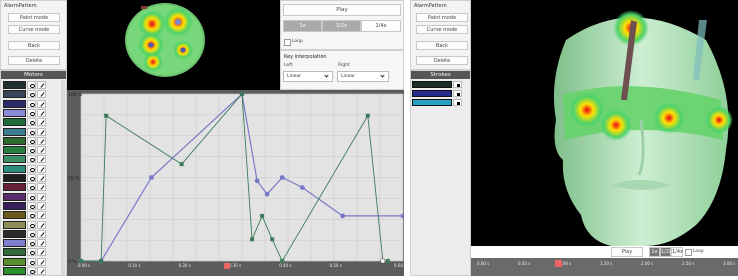 The width and height of the screenshot is (738, 280). Describe the element at coordinates (287, 42) in the screenshot. I see `loop-checkbox` at that location.